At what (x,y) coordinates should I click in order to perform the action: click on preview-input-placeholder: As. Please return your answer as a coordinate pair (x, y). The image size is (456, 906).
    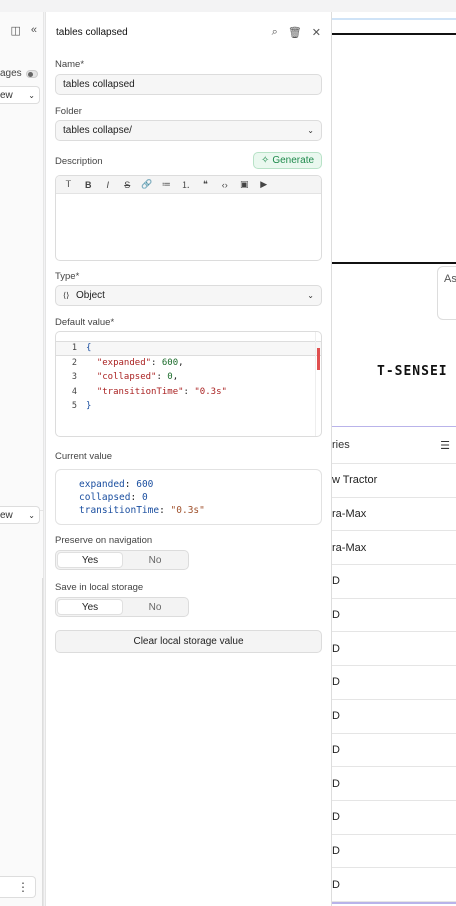
    Looking at the image, I should click on (450, 279).